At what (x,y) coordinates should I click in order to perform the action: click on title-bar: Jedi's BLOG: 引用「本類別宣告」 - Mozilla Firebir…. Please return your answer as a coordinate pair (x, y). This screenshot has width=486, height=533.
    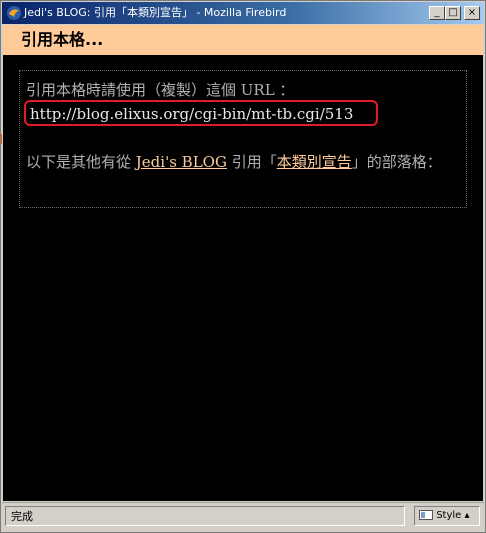
    Looking at the image, I should click on (243, 13).